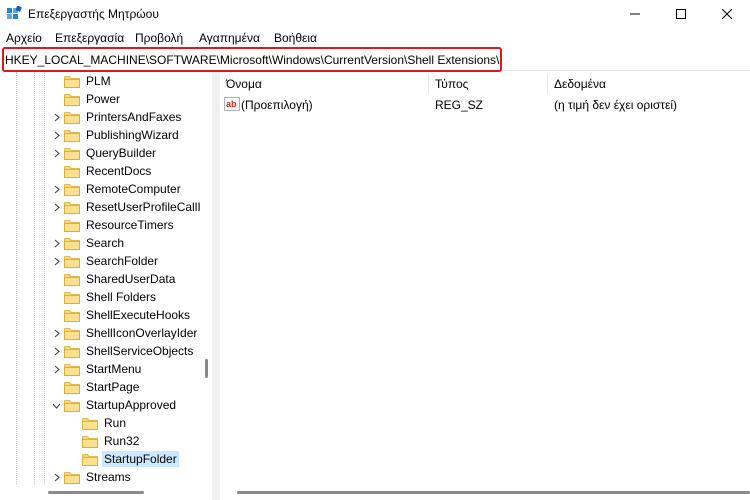 The image size is (750, 500). What do you see at coordinates (115, 423) in the screenshot?
I see `tree-item-label: Run` at bounding box center [115, 423].